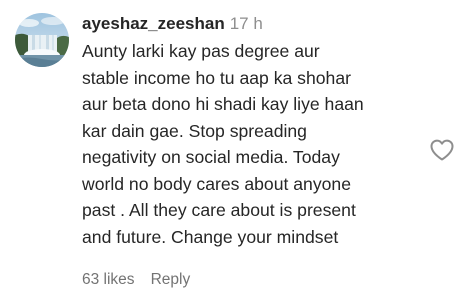 The width and height of the screenshot is (474, 304). What do you see at coordinates (171, 279) in the screenshot?
I see `reply-button: Reply` at bounding box center [171, 279].